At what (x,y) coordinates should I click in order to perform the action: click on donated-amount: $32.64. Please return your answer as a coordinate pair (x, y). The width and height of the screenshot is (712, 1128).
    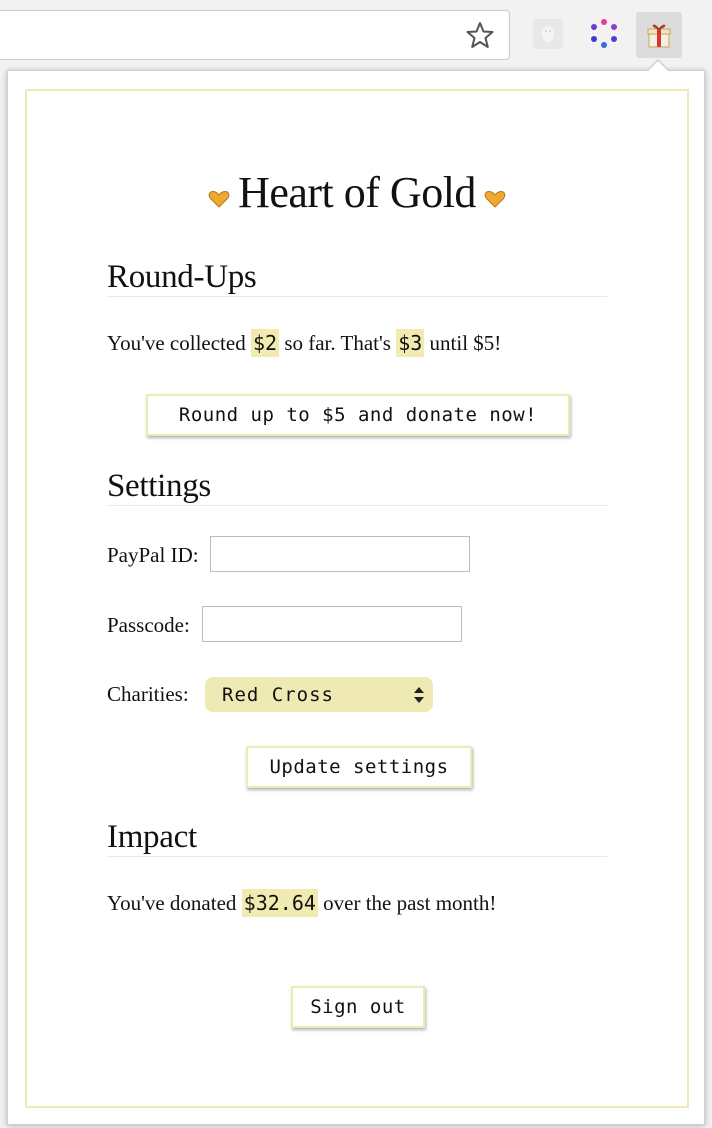
    Looking at the image, I should click on (279, 903).